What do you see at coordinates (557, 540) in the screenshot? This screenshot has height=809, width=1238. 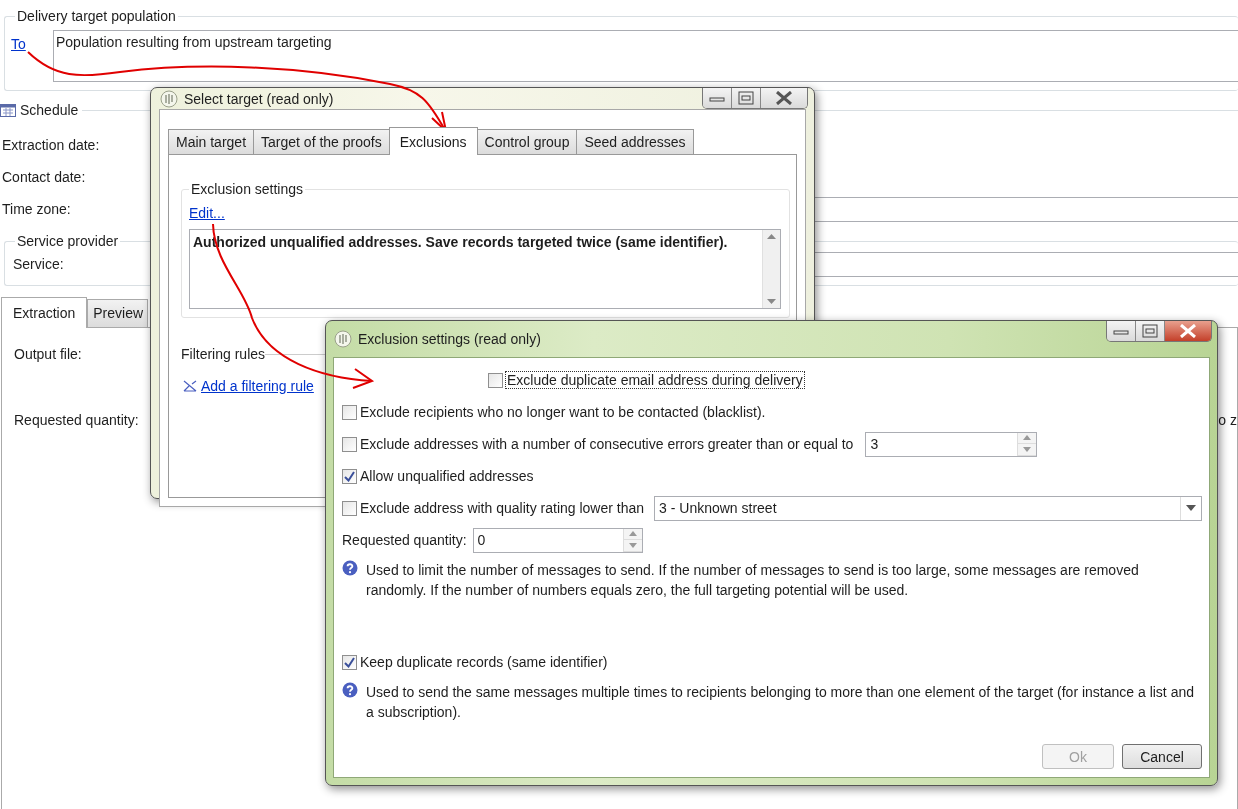 I see `number-field: 0` at bounding box center [557, 540].